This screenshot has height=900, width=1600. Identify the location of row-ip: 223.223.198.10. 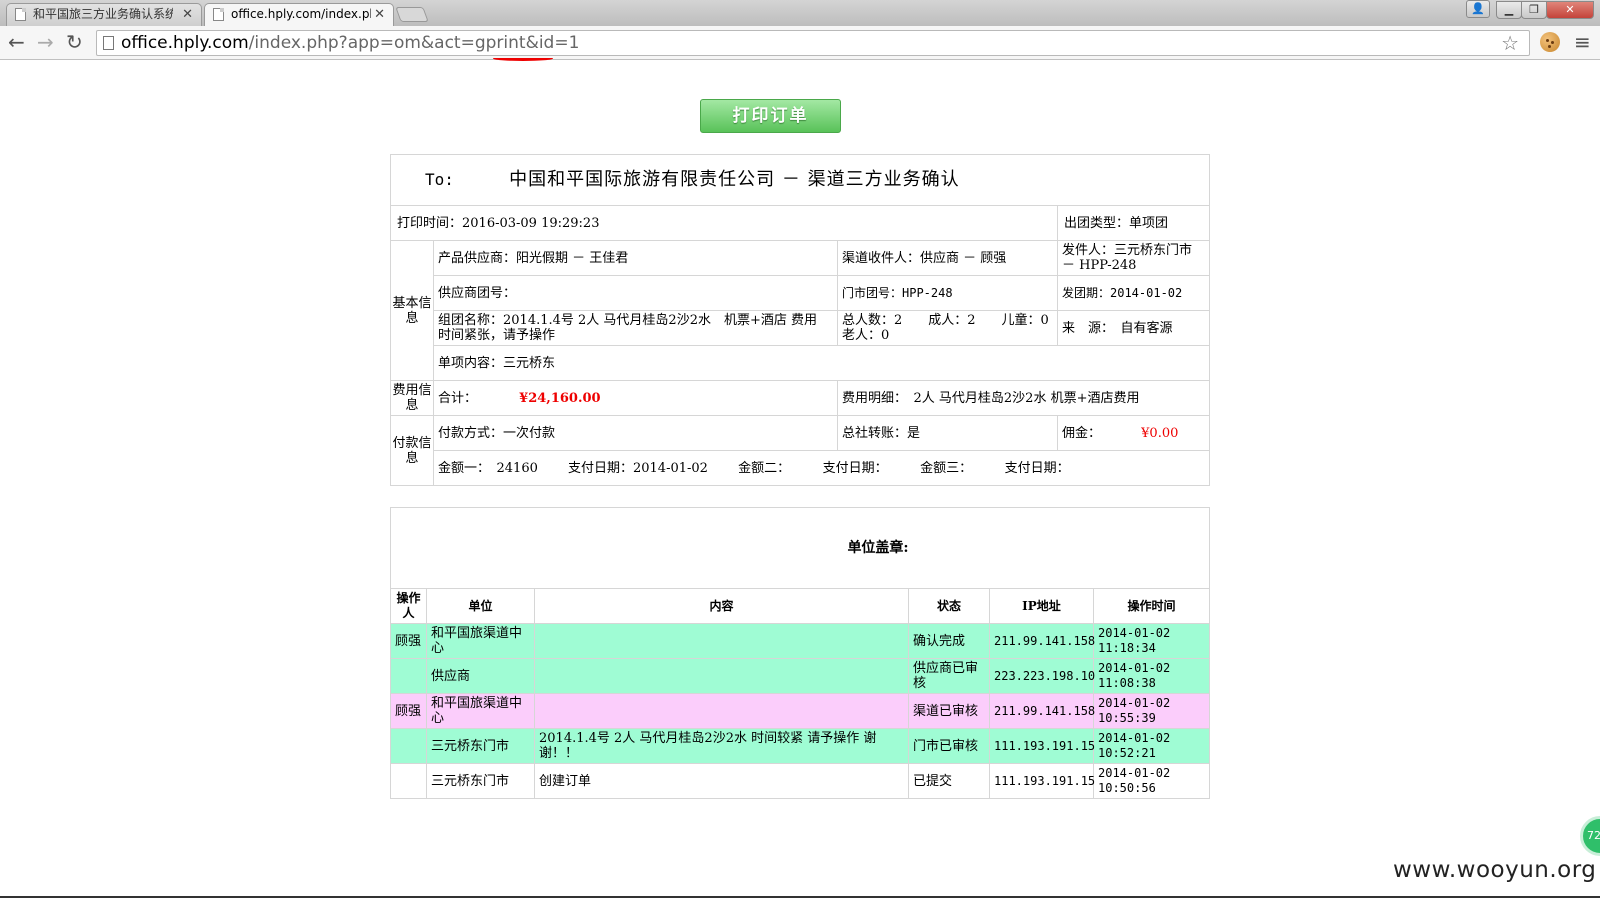
(1042, 676).